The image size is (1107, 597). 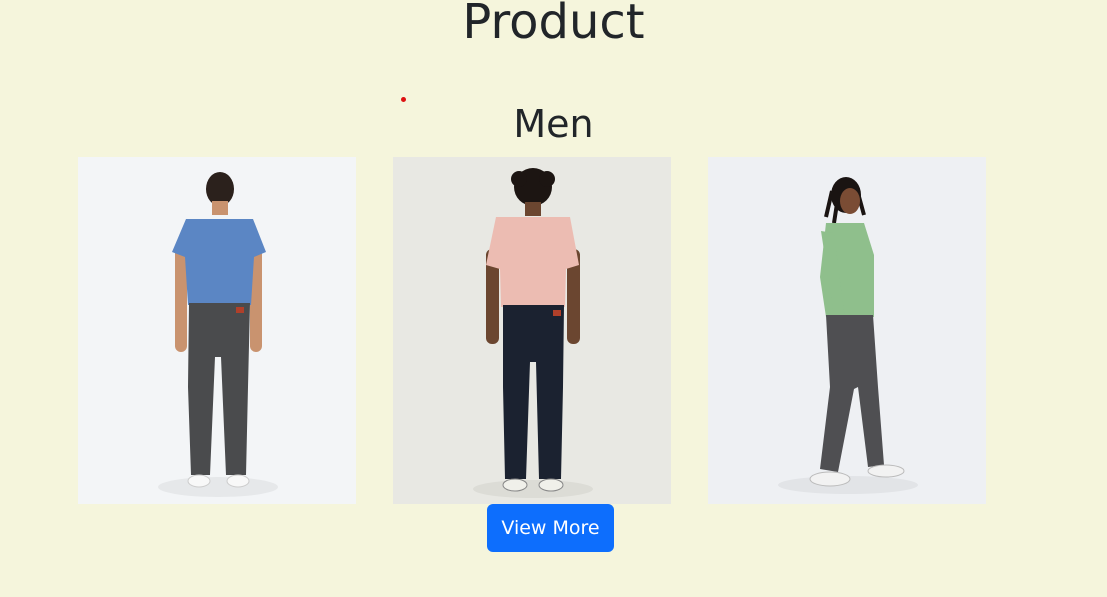 I want to click on section-title-men: Men, so click(x=553, y=124).